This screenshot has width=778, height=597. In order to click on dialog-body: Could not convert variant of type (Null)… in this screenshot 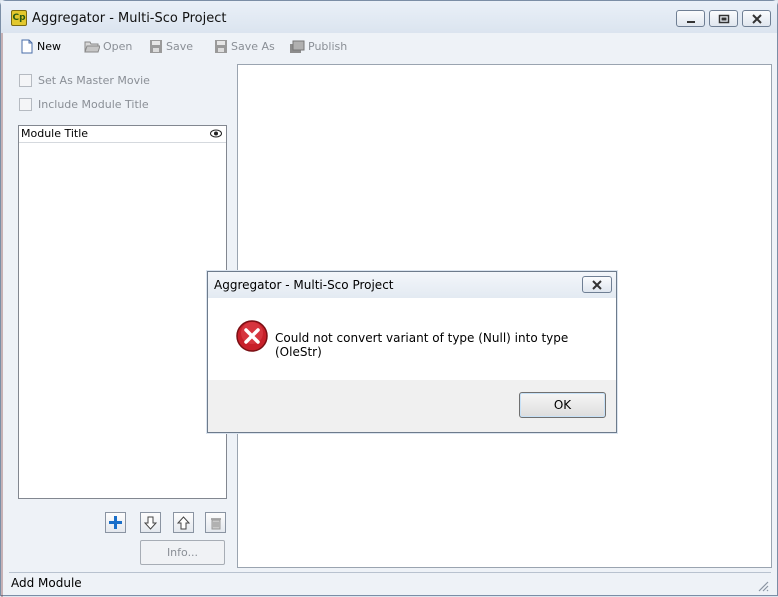, I will do `click(412, 339)`.